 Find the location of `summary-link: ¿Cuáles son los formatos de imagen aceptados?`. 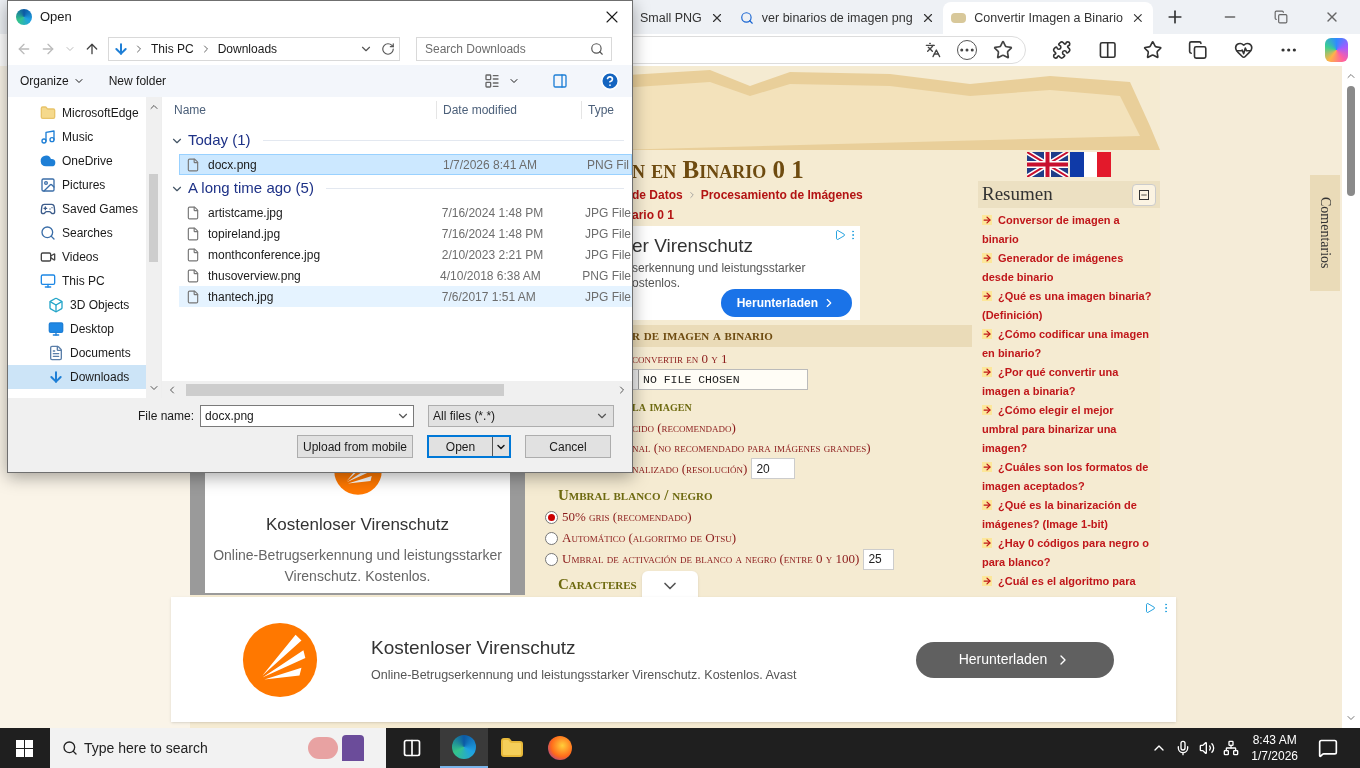

summary-link: ¿Cuáles son los formatos de imagen aceptados? is located at coordinates (1067, 477).